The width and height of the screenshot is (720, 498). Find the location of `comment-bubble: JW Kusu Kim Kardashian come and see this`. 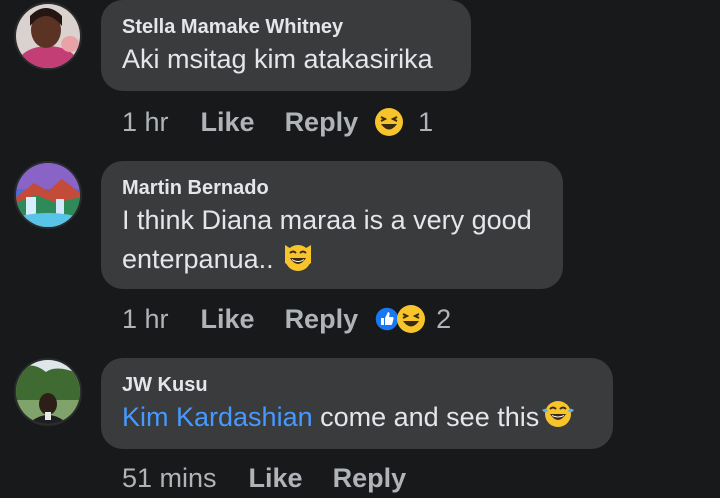

comment-bubble: JW Kusu Kim Kardashian come and see this is located at coordinates (357, 403).